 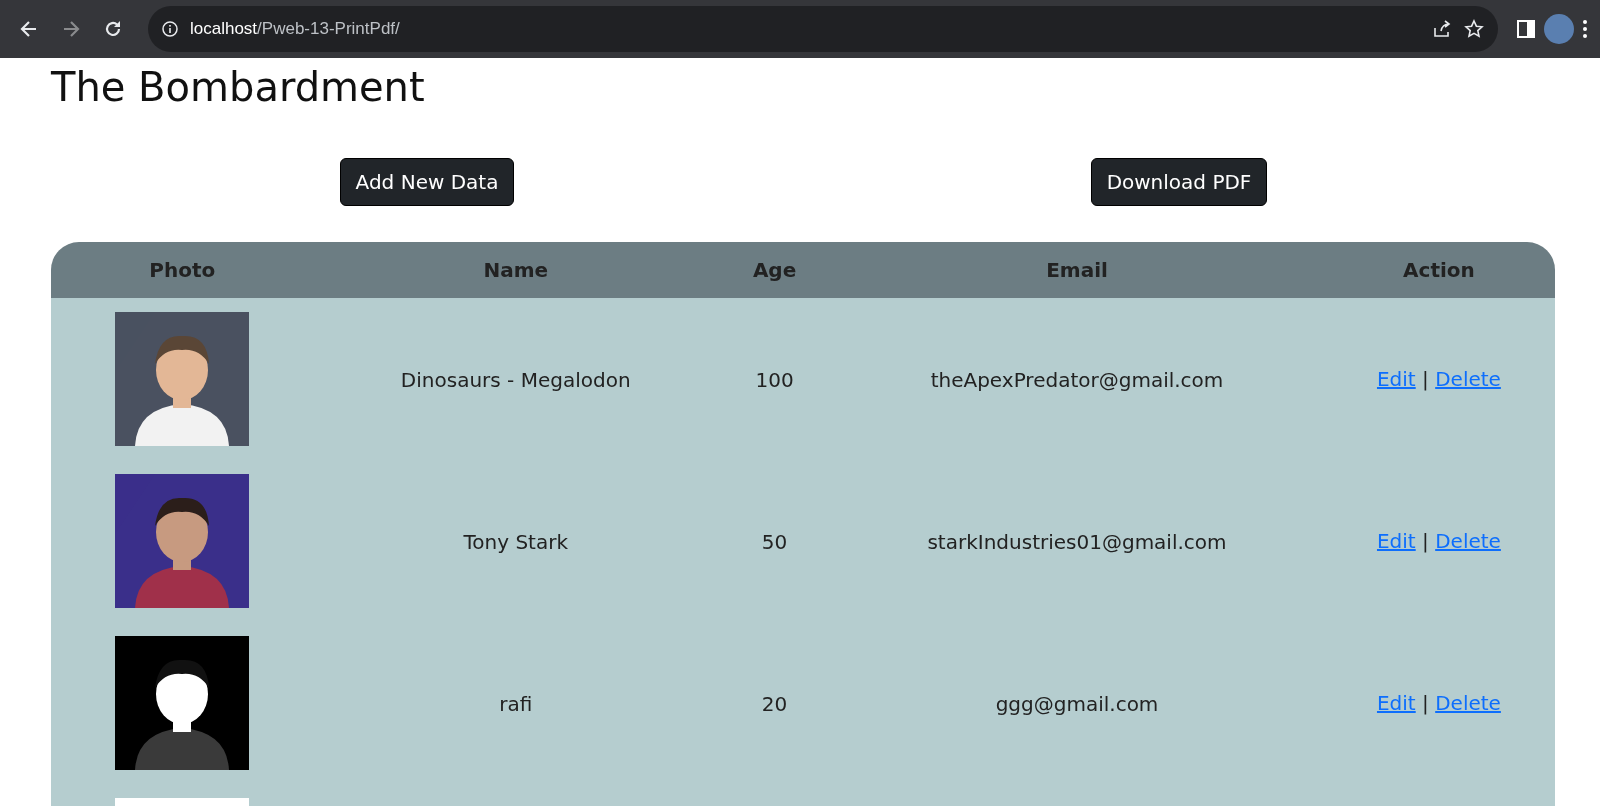 I want to click on page-title: The Bombardment, so click(x=238, y=87).